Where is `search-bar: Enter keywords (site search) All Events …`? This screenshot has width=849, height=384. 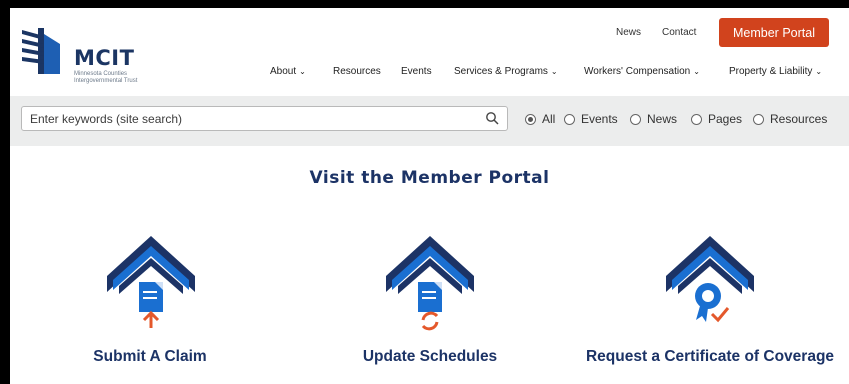
search-bar: Enter keywords (site search) All Events … is located at coordinates (429, 121).